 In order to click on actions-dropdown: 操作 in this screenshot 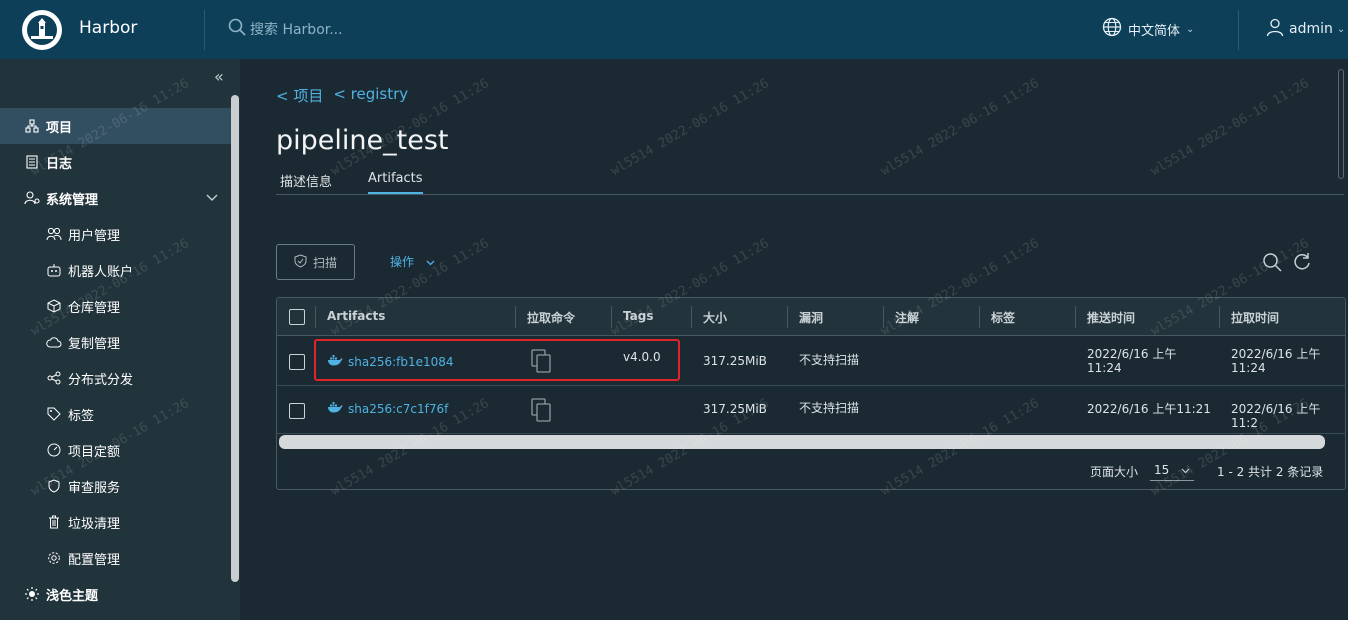, I will do `click(412, 261)`.